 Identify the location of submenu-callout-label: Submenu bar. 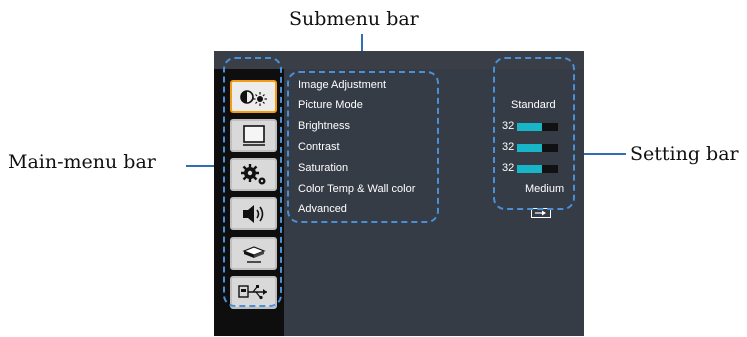
(354, 19).